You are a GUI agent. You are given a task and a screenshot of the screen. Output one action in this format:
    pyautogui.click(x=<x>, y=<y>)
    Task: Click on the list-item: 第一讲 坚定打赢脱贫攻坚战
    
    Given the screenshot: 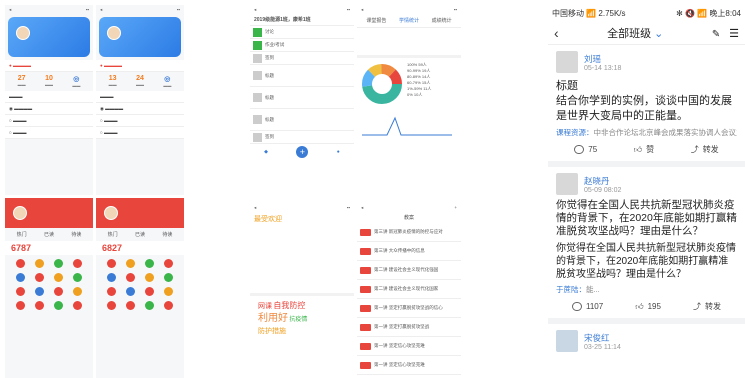 What is the action you would take?
    pyautogui.click(x=409, y=327)
    